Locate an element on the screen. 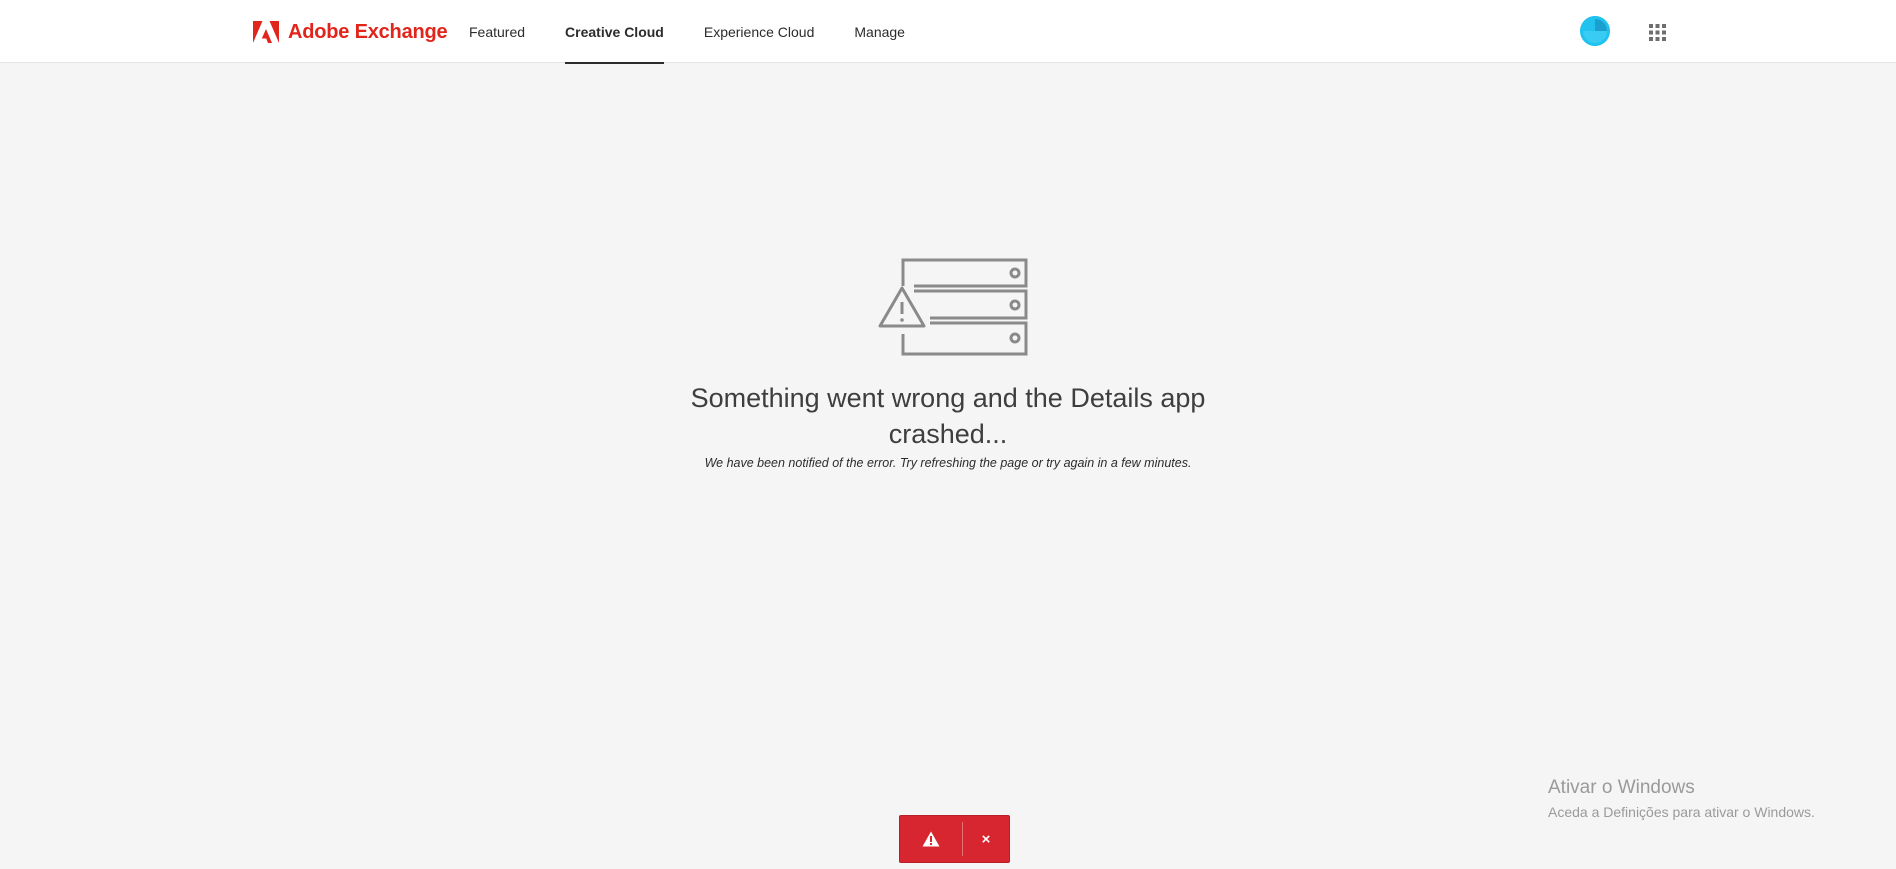 The image size is (1896, 869). apps-grid-icon is located at coordinates (1657, 32).